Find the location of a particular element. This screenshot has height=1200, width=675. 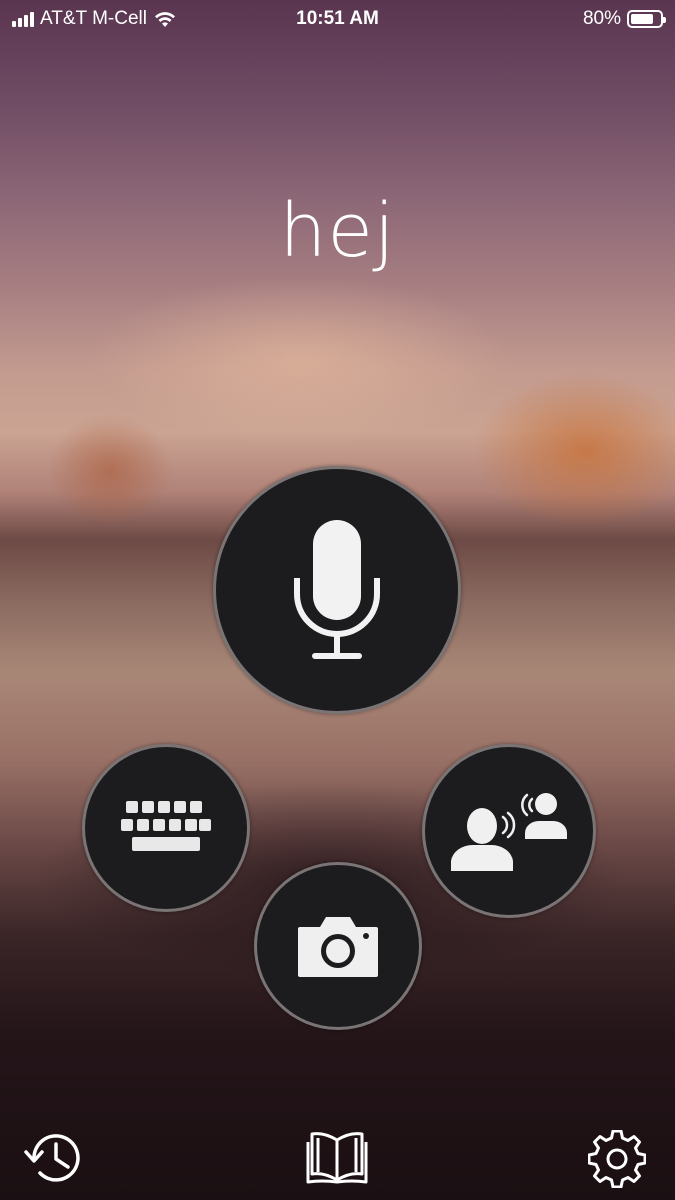

microphone-button is located at coordinates (337, 590).